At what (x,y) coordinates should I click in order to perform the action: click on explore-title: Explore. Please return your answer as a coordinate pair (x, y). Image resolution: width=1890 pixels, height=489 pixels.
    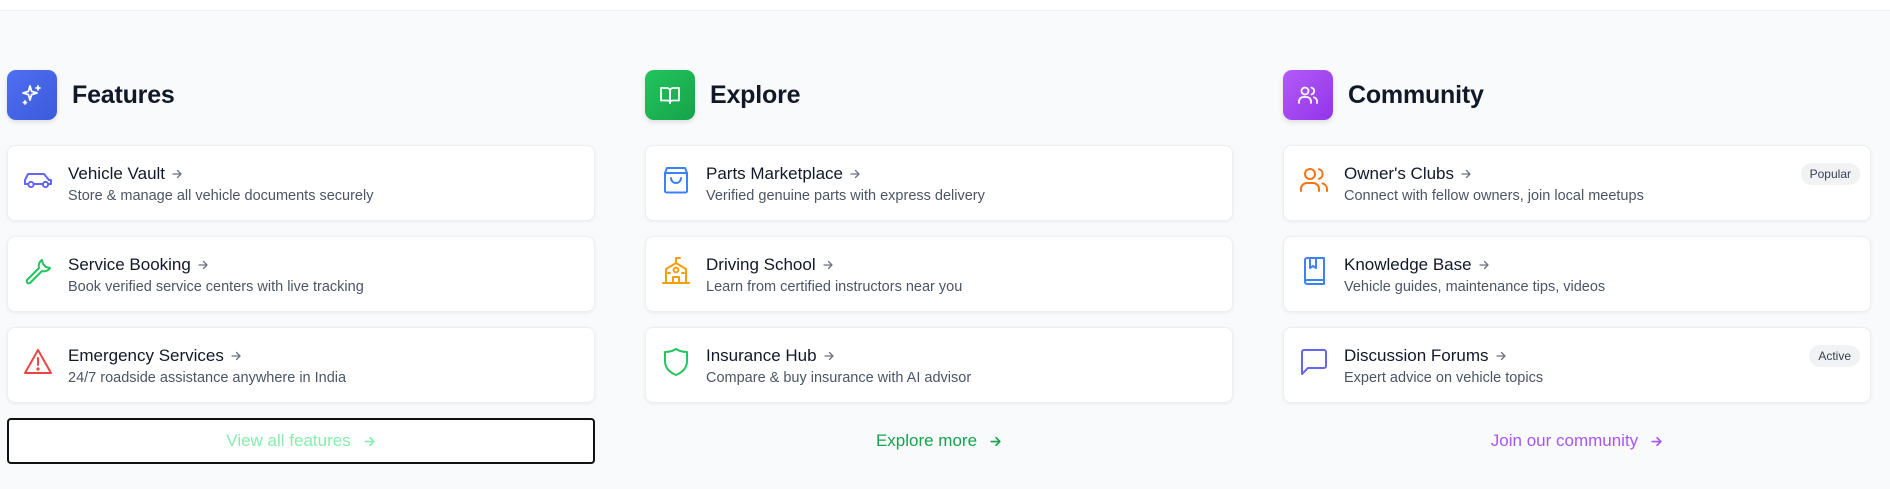
    Looking at the image, I should click on (755, 94).